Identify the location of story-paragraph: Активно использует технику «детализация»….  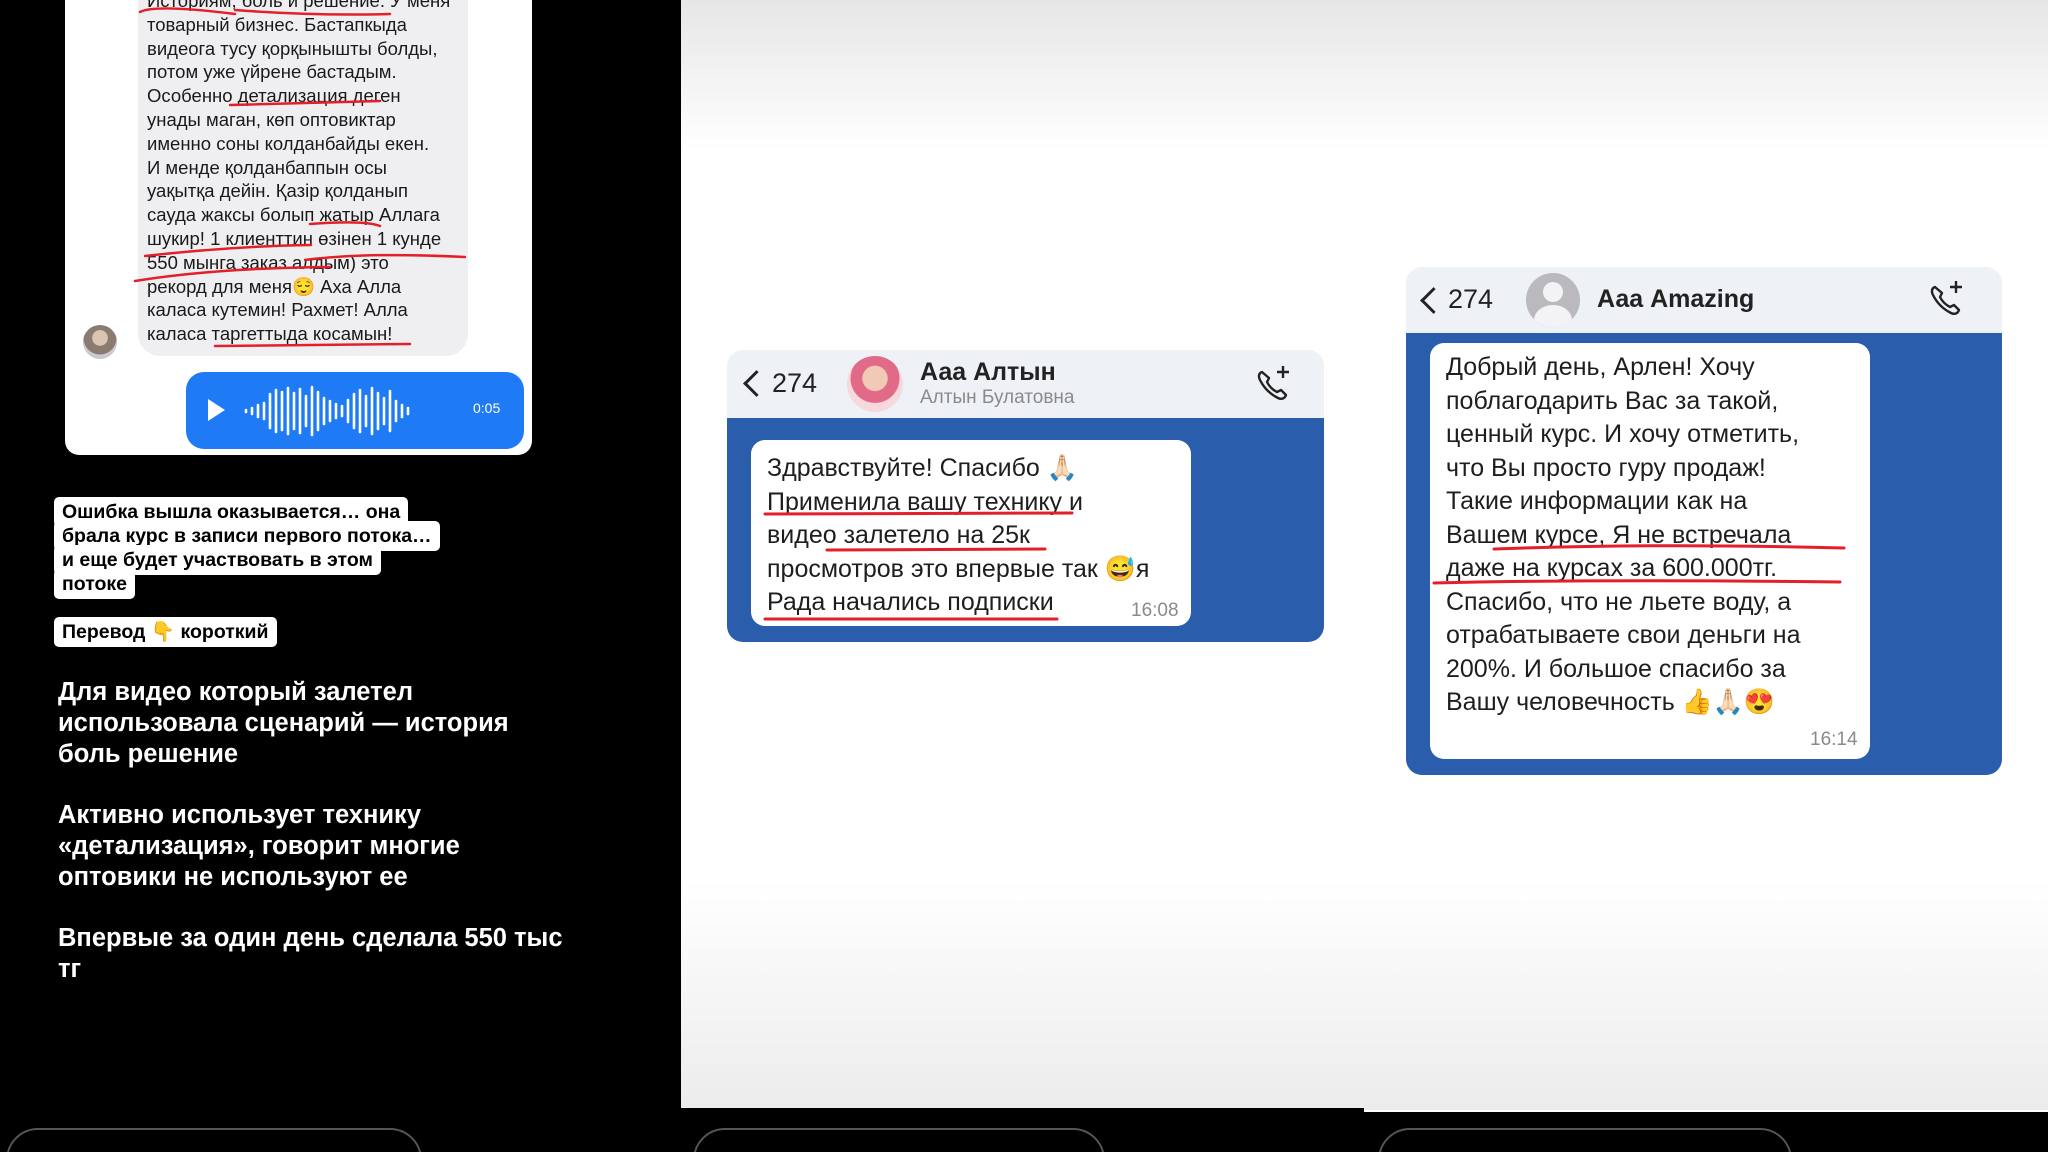
(259, 846).